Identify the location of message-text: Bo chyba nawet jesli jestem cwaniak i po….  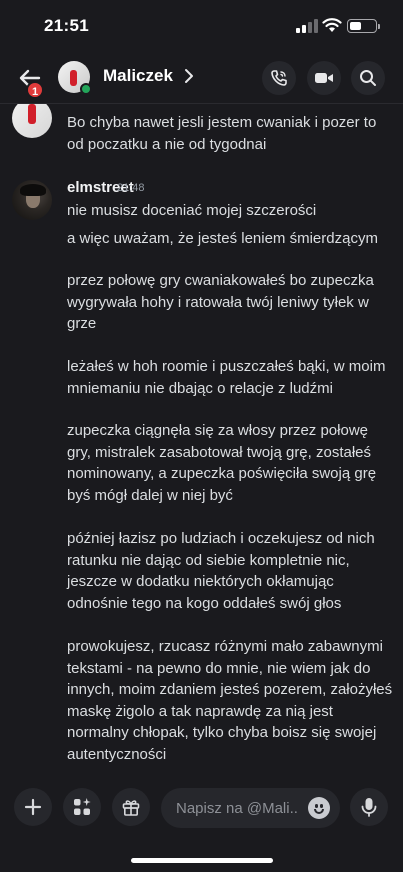
(222, 133).